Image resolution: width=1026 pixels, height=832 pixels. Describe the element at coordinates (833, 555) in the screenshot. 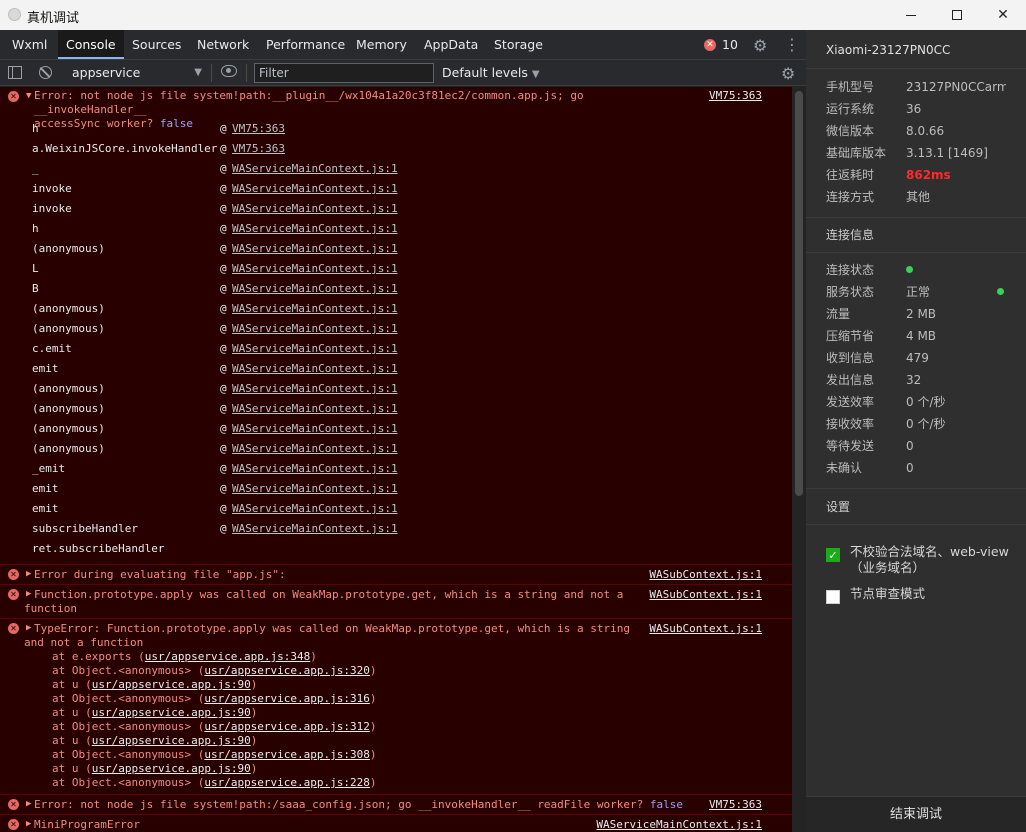

I see `skip-domain-check-checkbox: ✓` at that location.